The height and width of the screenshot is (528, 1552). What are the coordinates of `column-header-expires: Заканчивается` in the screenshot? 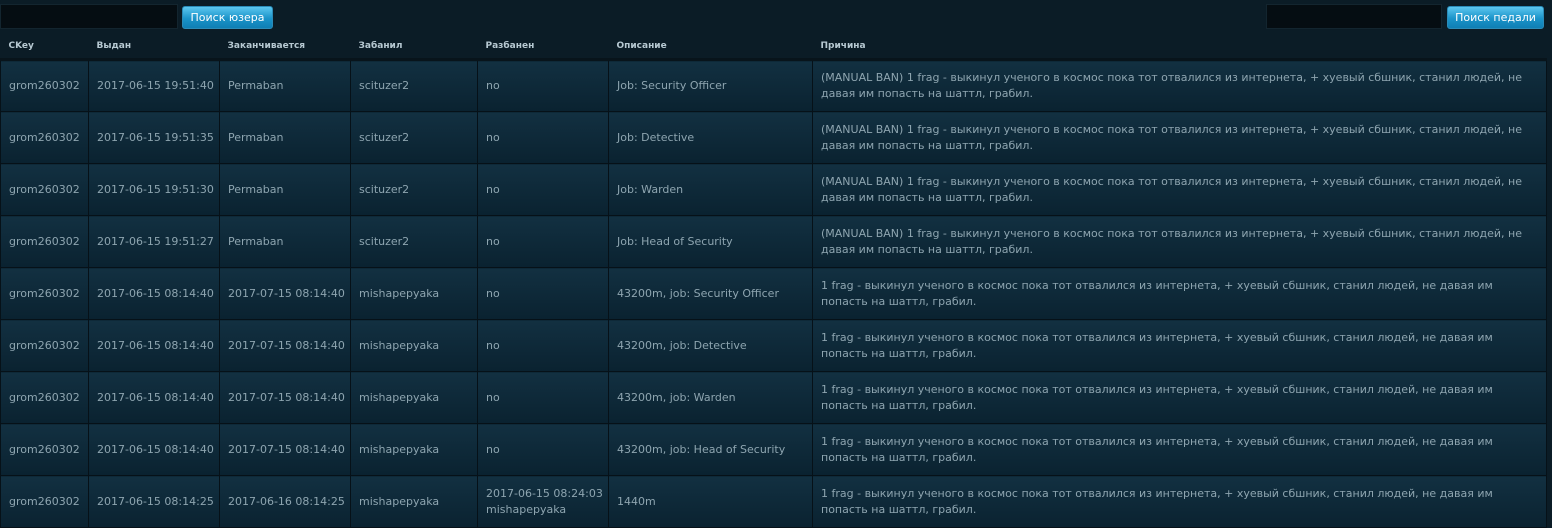 It's located at (285, 47).